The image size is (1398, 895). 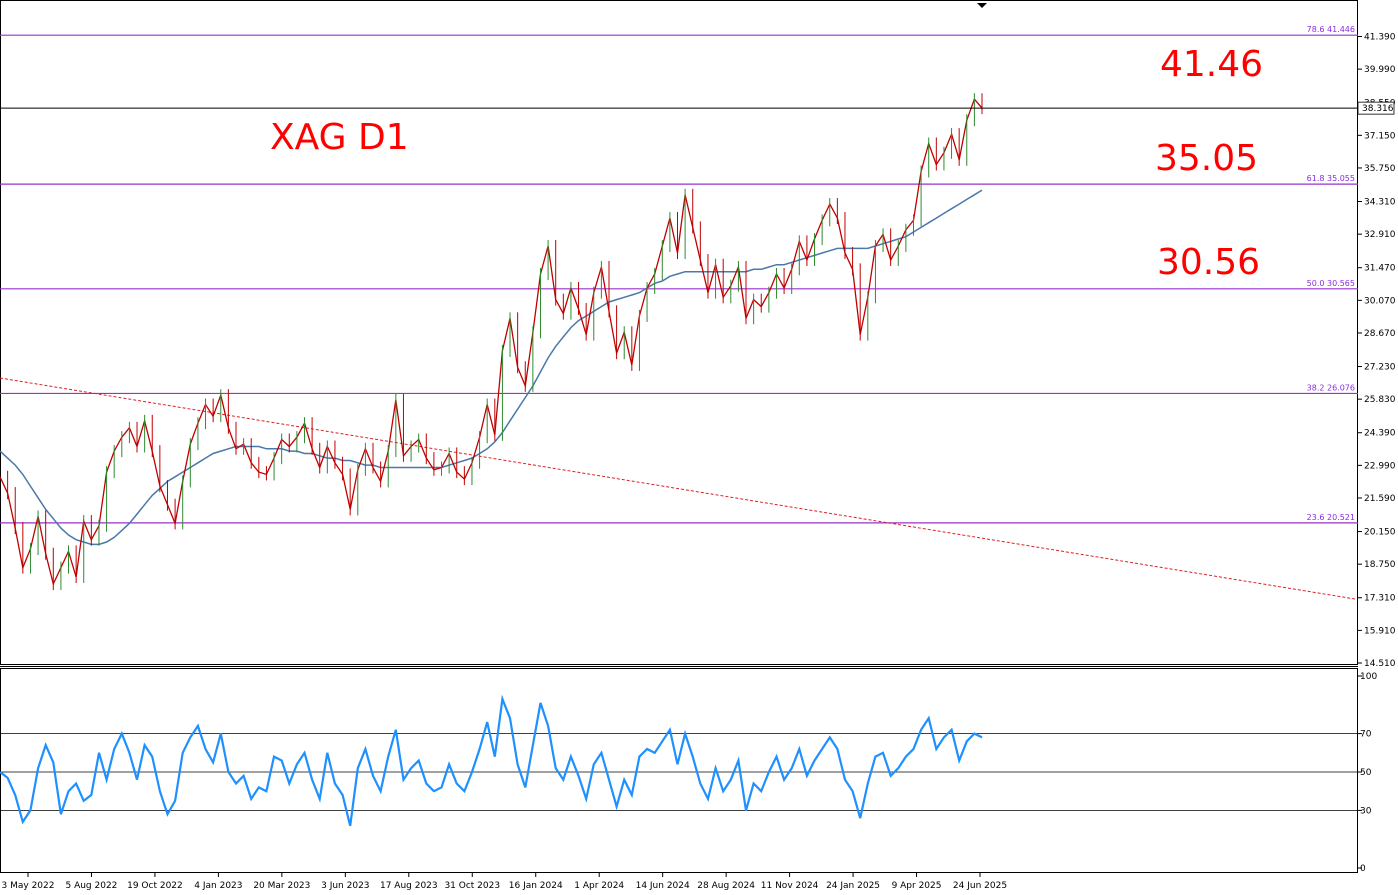 What do you see at coordinates (1380, 400) in the screenshot?
I see `price-tick-label: 25.830` at bounding box center [1380, 400].